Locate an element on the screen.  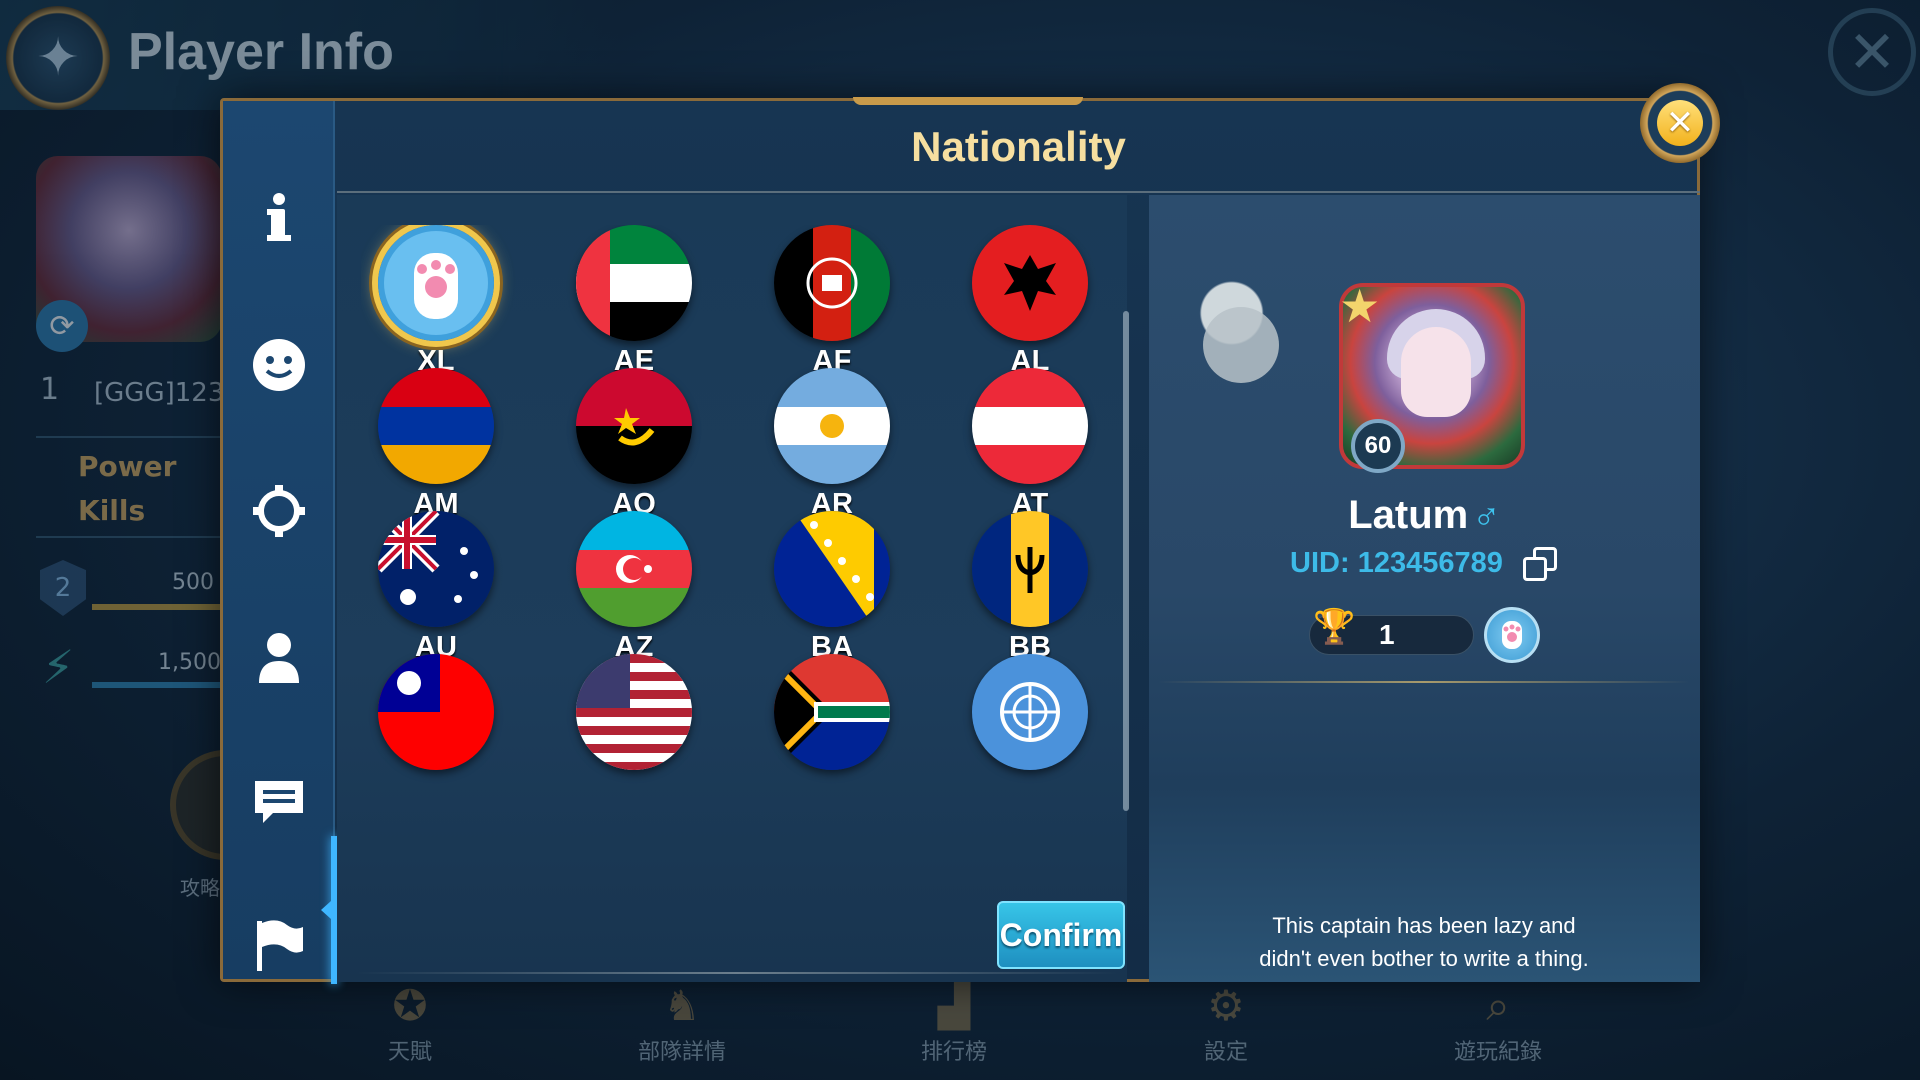
confirm-button: Confirm is located at coordinates (1061, 935).